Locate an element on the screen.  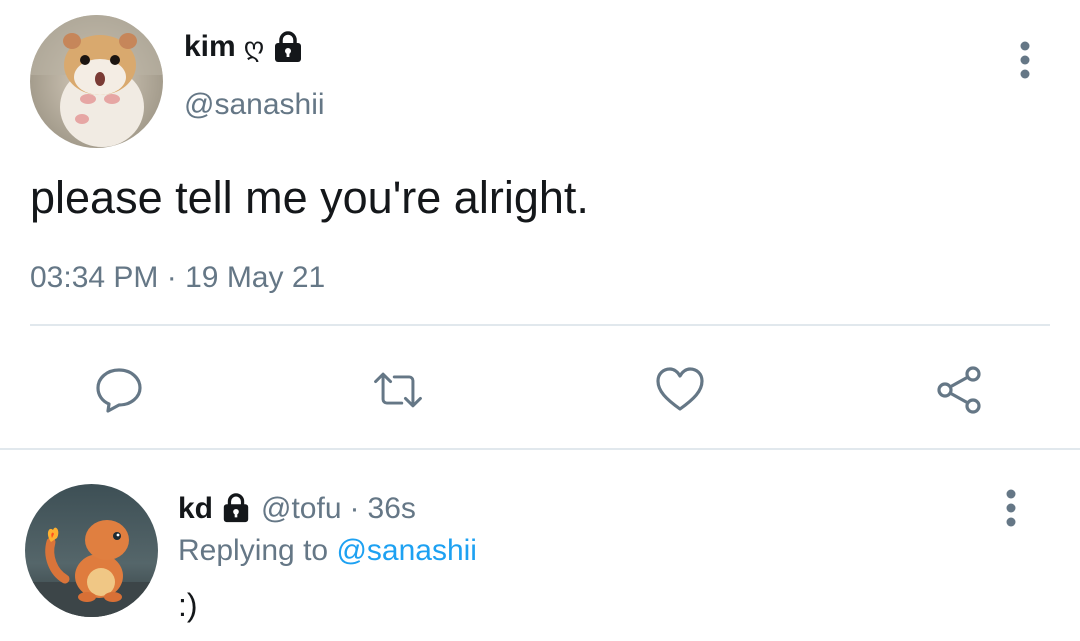
tweet-text: please tell me you're alright. is located at coordinates (309, 197).